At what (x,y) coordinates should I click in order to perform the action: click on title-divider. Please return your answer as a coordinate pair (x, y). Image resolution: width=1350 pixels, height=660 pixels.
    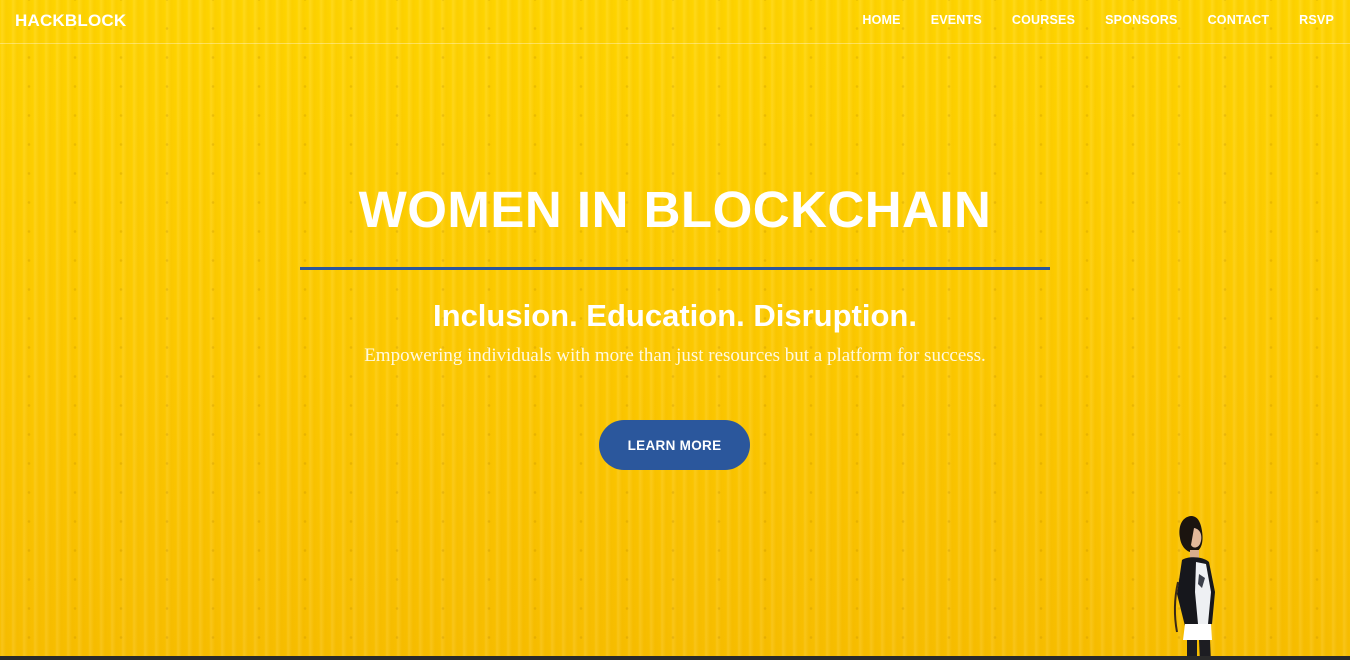
    Looking at the image, I should click on (675, 268).